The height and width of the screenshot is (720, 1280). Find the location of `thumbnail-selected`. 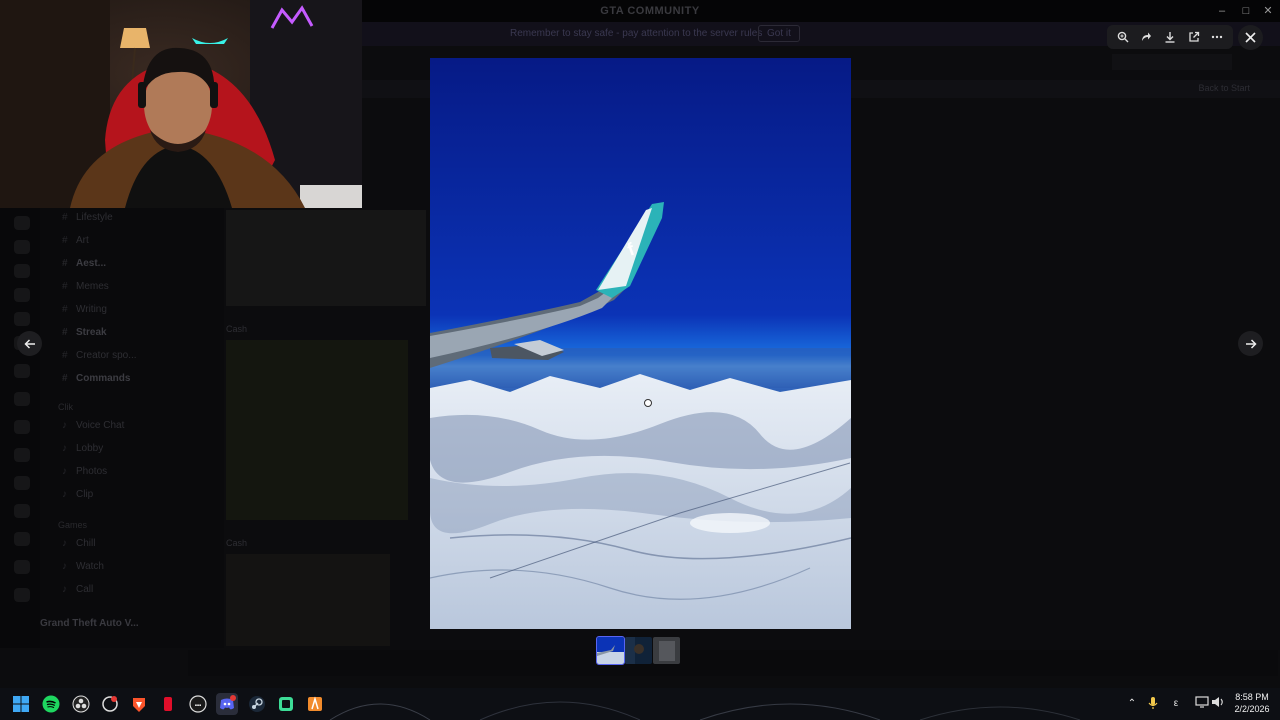

thumbnail-selected is located at coordinates (610, 650).